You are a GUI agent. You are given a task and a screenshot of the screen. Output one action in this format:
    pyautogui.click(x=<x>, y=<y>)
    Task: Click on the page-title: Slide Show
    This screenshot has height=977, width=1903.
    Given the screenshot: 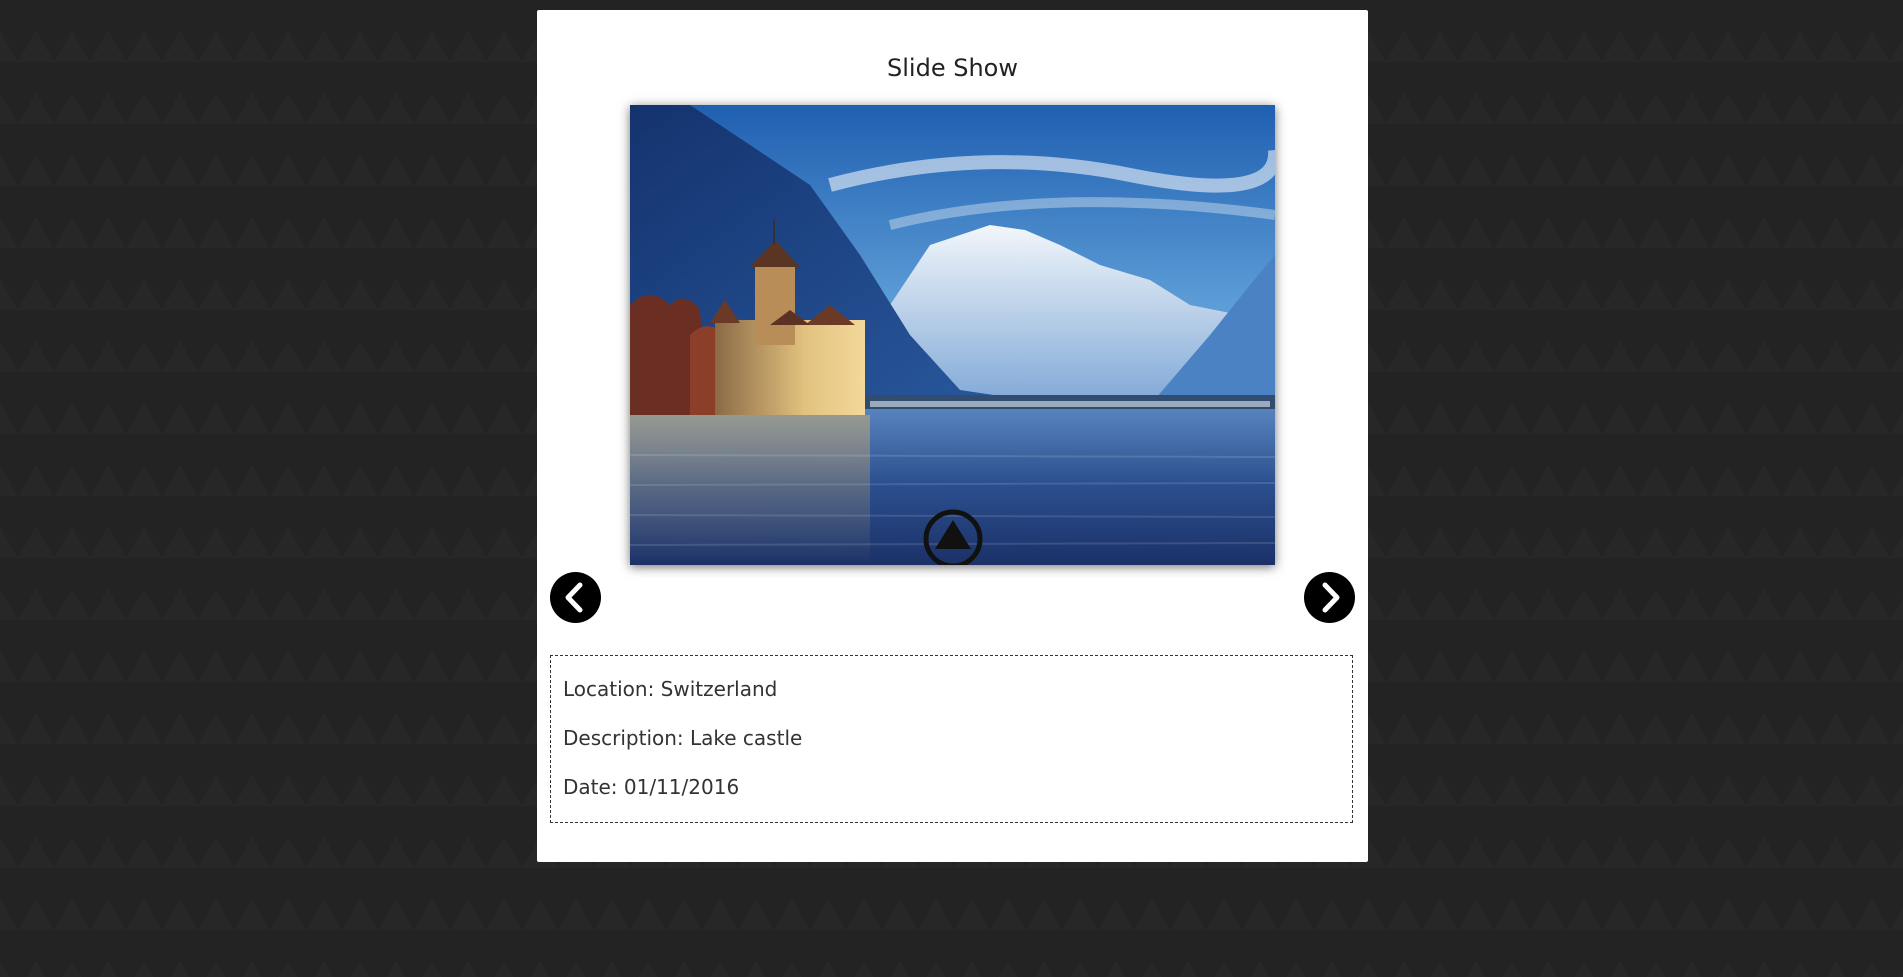 What is the action you would take?
    pyautogui.click(x=952, y=68)
    